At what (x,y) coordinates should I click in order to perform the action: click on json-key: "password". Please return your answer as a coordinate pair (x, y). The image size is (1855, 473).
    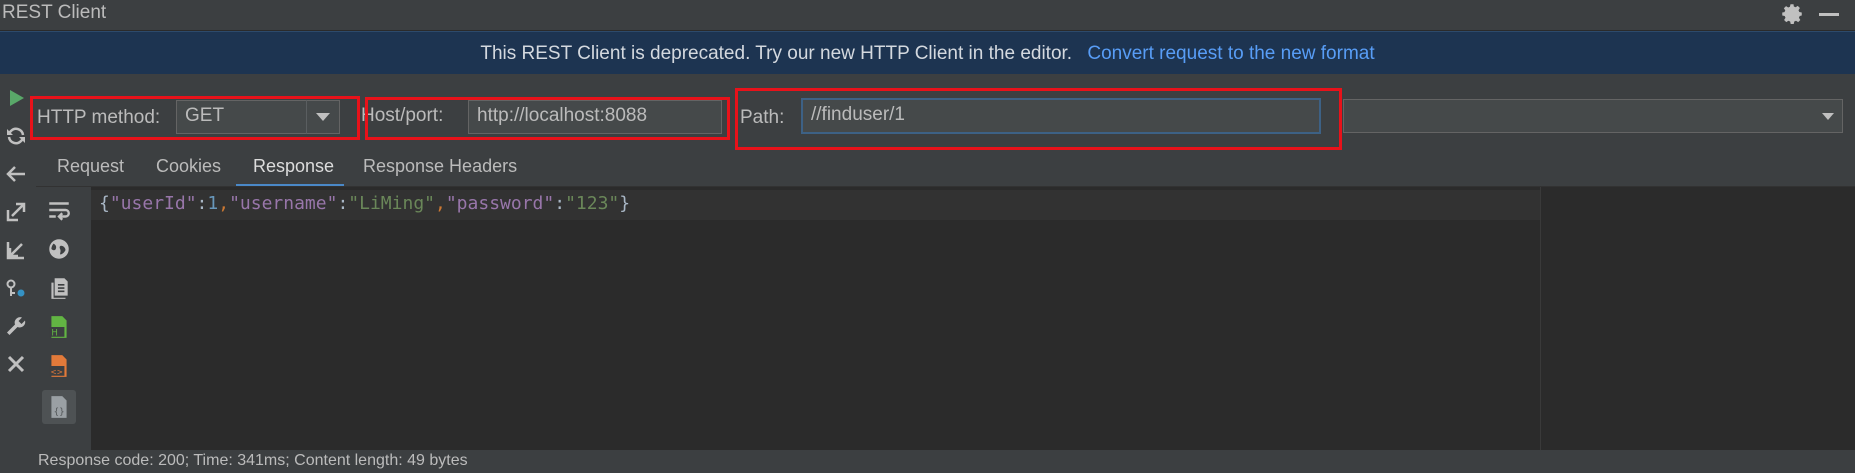
    Looking at the image, I should click on (500, 203).